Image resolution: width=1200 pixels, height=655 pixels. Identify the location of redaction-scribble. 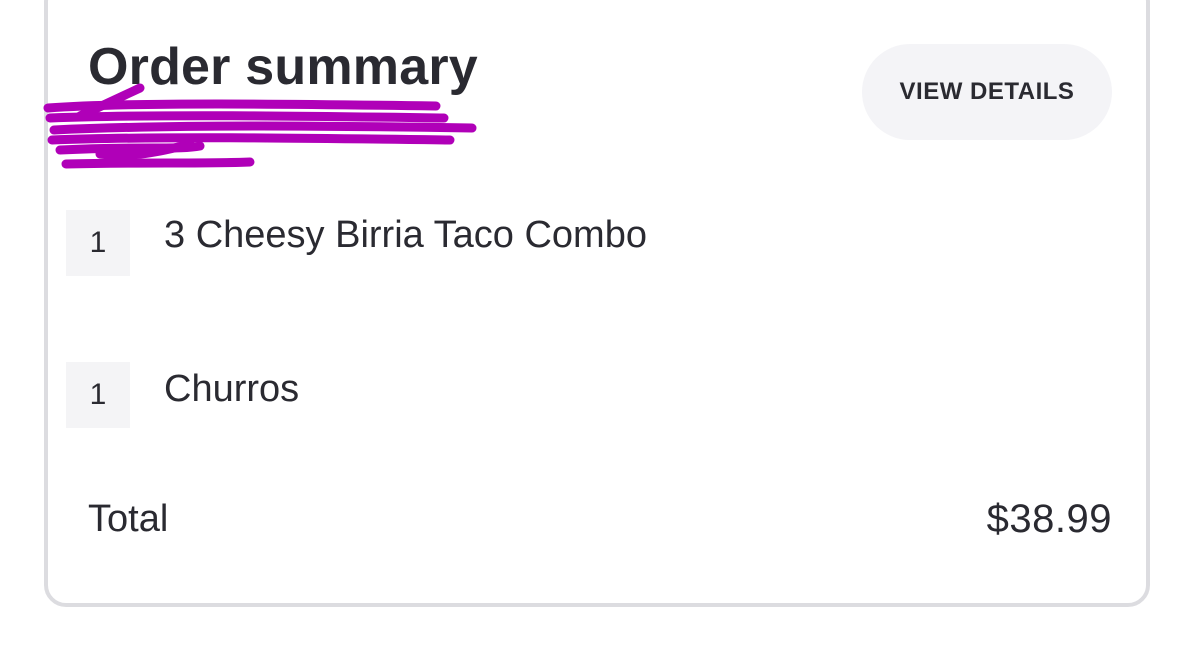
(260, 126).